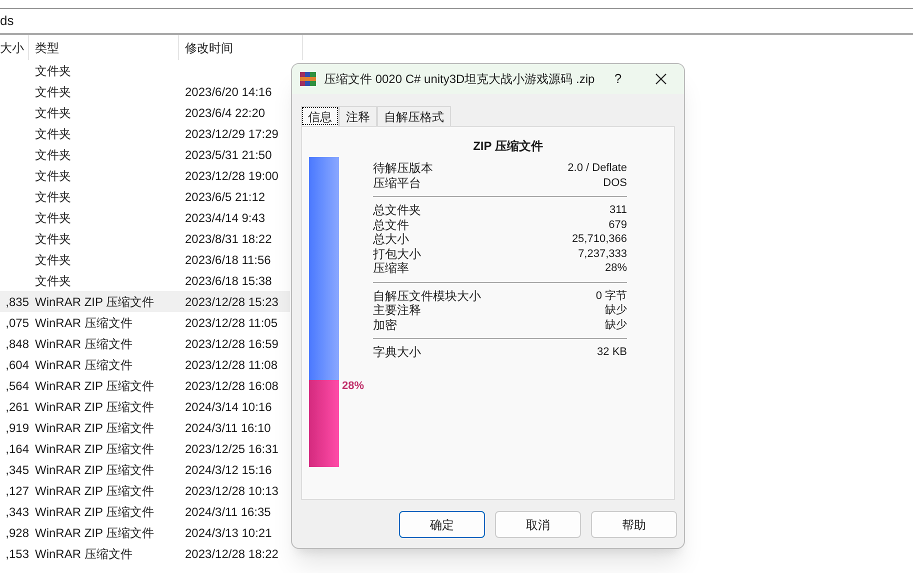  What do you see at coordinates (228, 407) in the screenshot?
I see `date-cell-text: 2024/3/14 10:16` at bounding box center [228, 407].